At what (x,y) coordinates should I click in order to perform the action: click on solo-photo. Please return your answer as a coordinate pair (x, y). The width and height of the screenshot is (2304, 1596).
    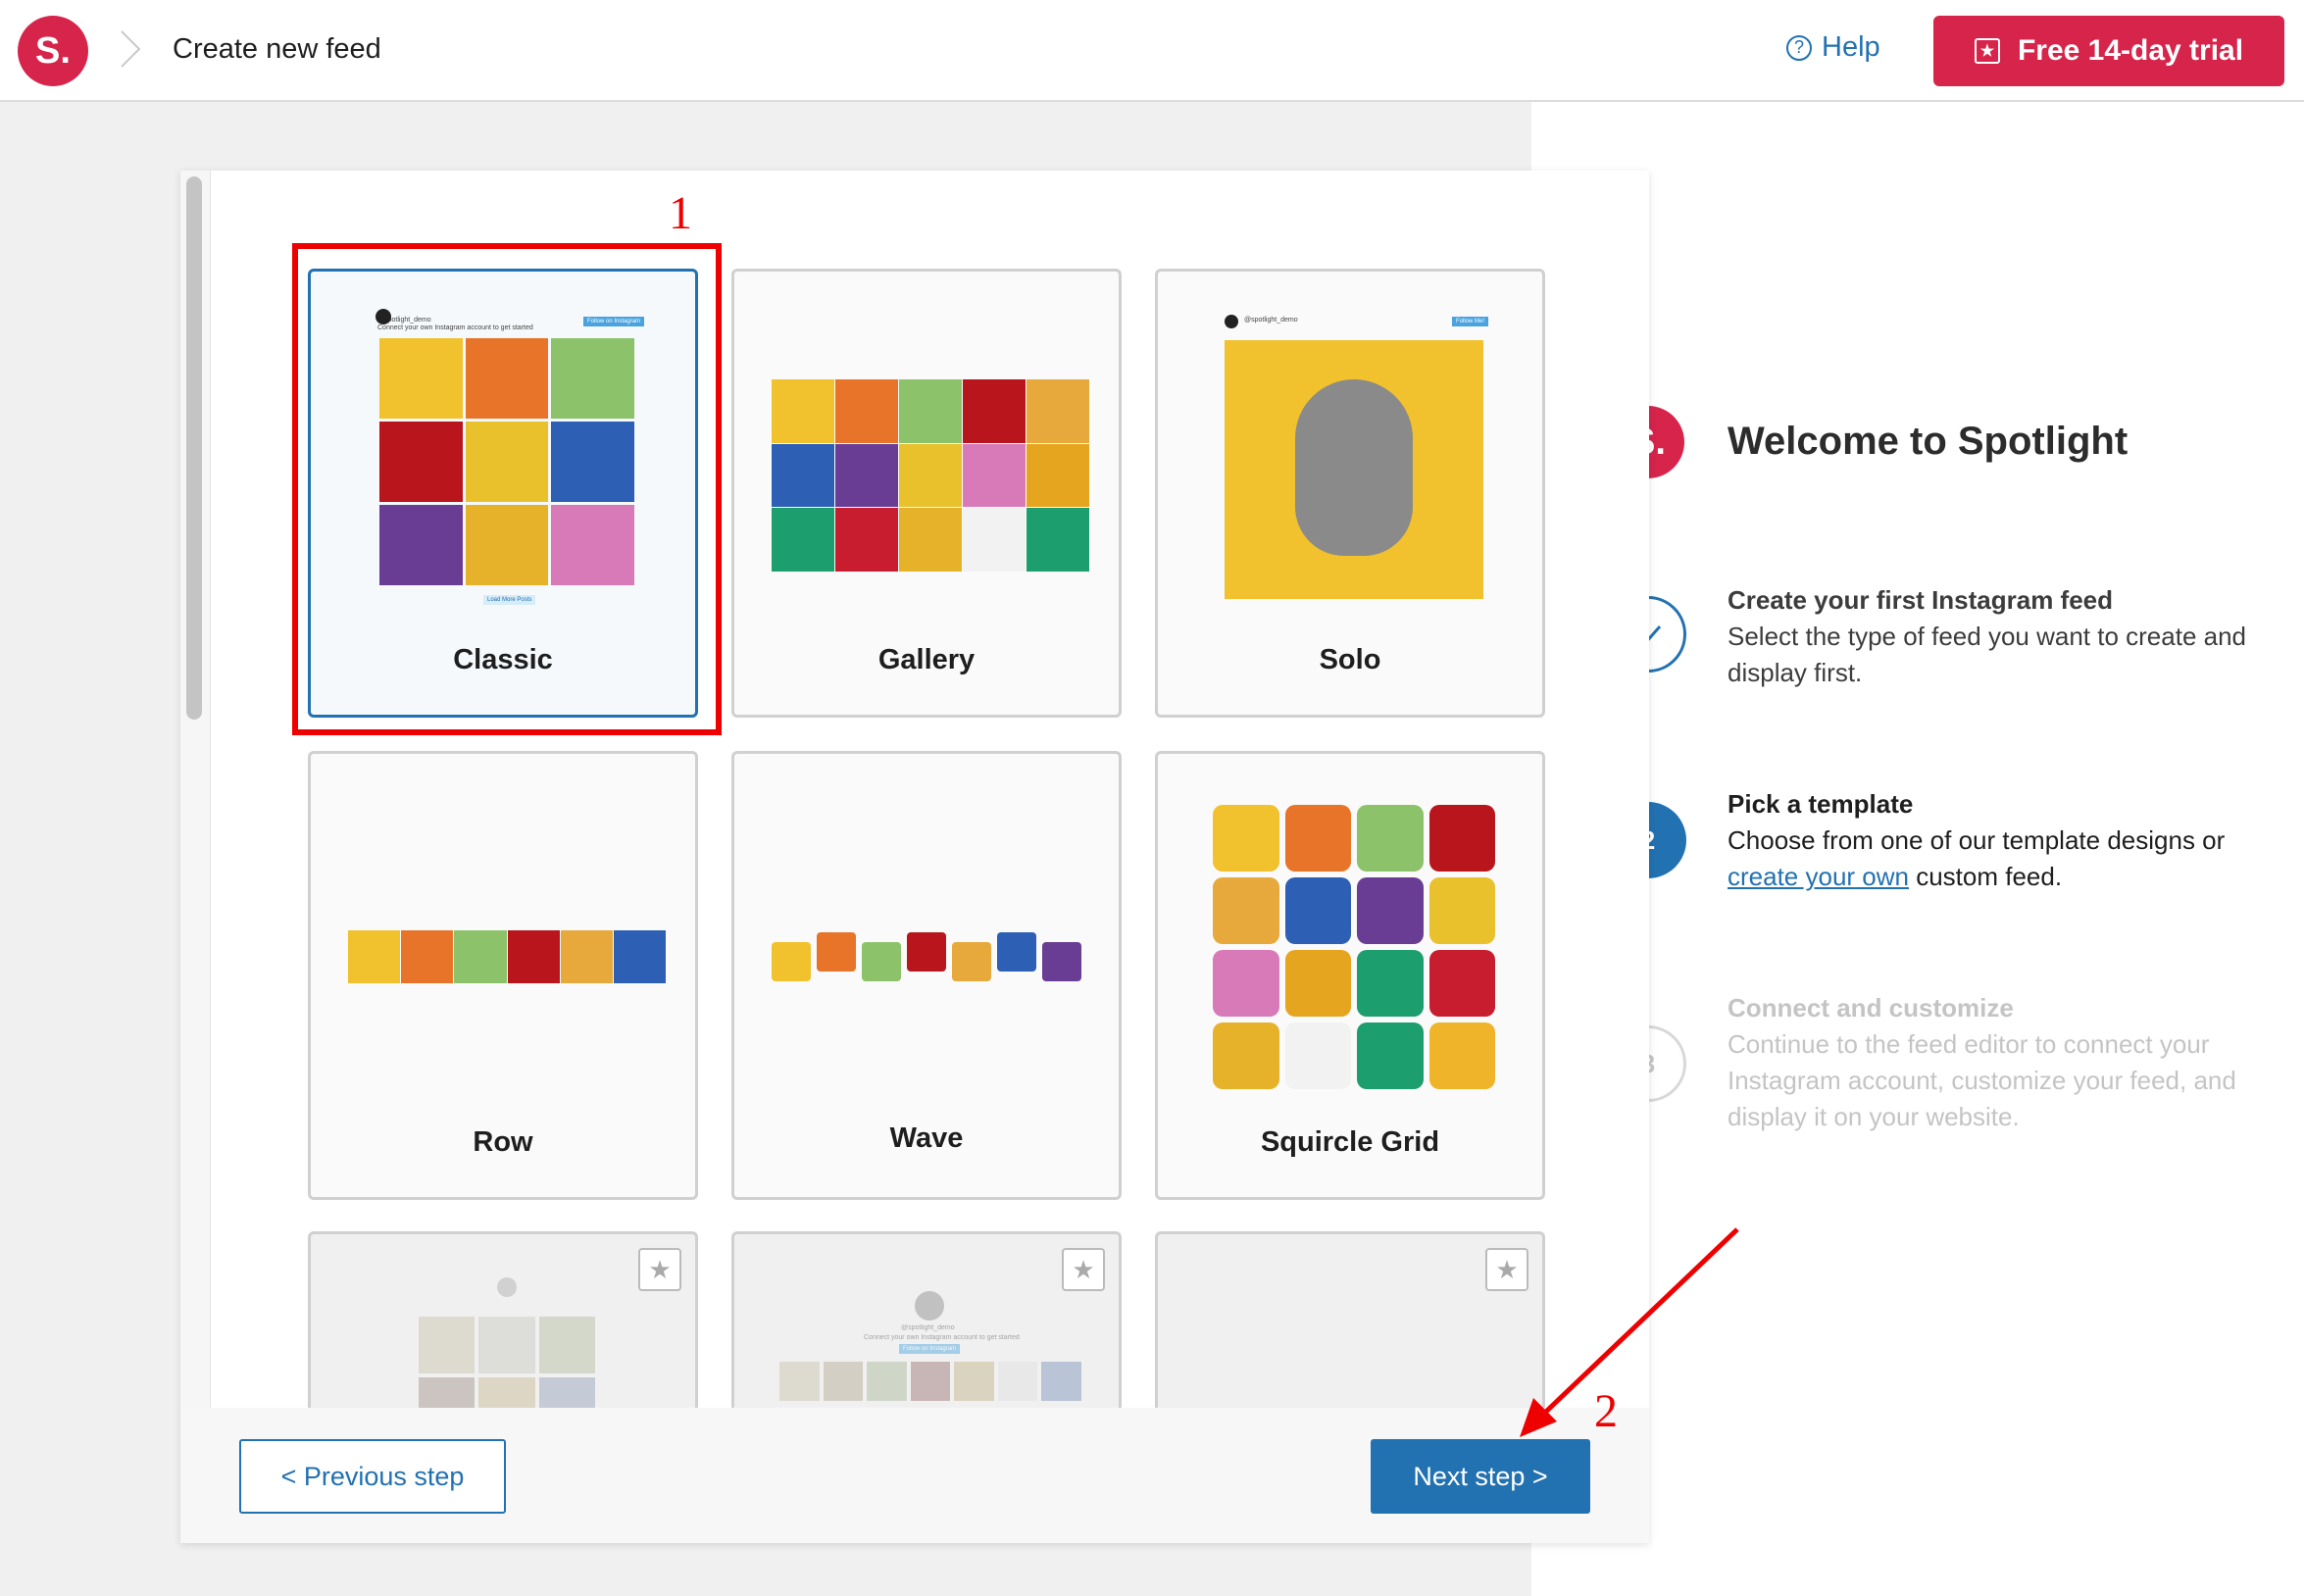
    Looking at the image, I should click on (1354, 469).